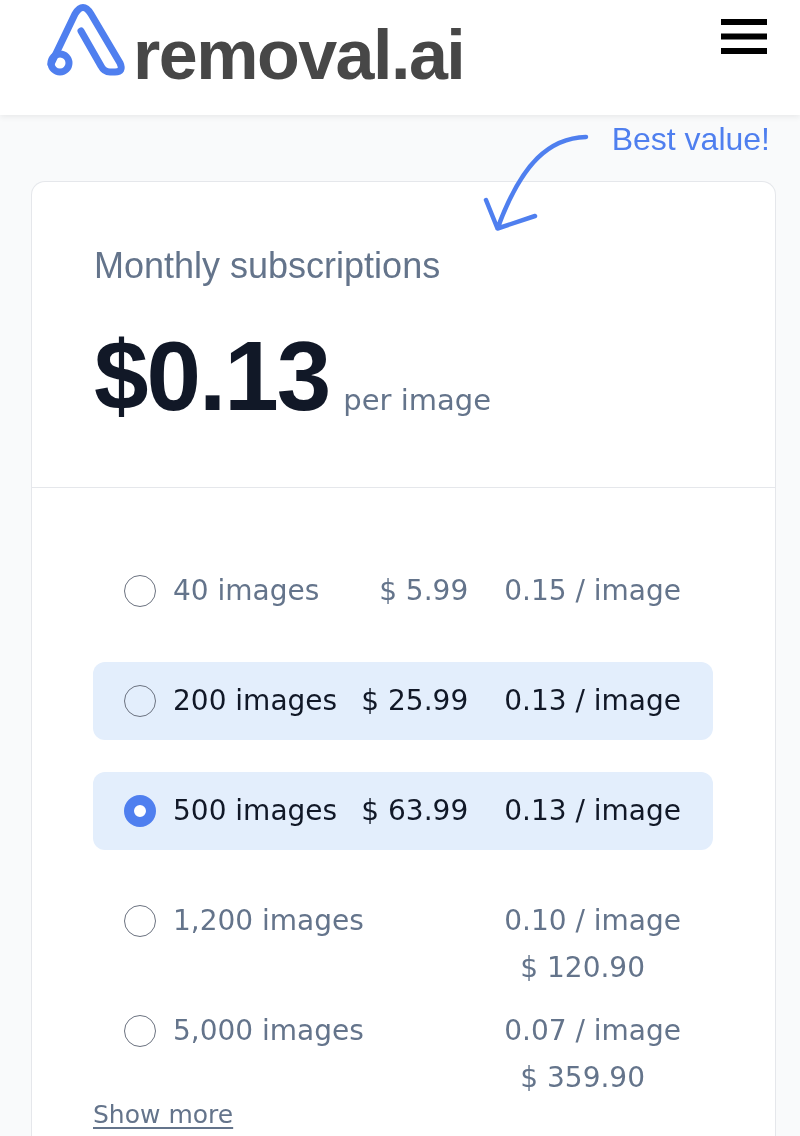  Describe the element at coordinates (267, 266) in the screenshot. I see `plan-title: Monthly subscriptions` at that location.